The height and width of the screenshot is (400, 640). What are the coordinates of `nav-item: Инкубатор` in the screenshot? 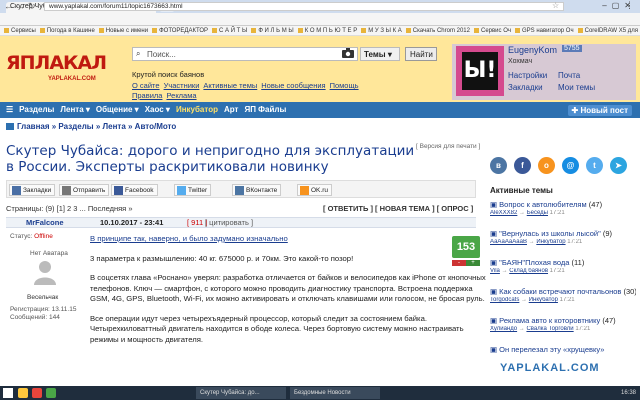 It's located at (197, 110).